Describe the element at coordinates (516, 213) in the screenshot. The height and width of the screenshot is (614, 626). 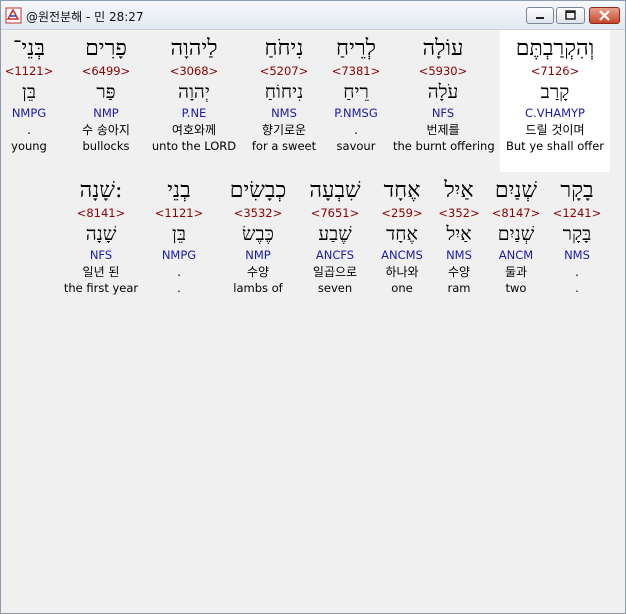
I see `strong-number: <8147>` at that location.